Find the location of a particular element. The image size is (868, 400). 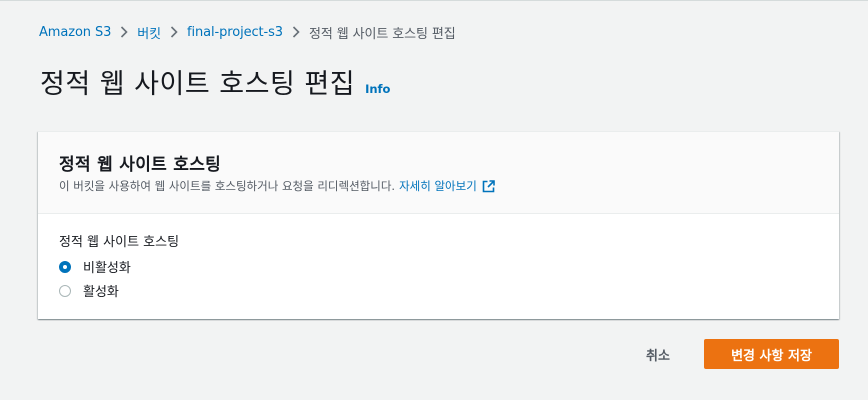

hosting-field-label: 정적 웹 사이트 호스팅 is located at coordinates (119, 242).